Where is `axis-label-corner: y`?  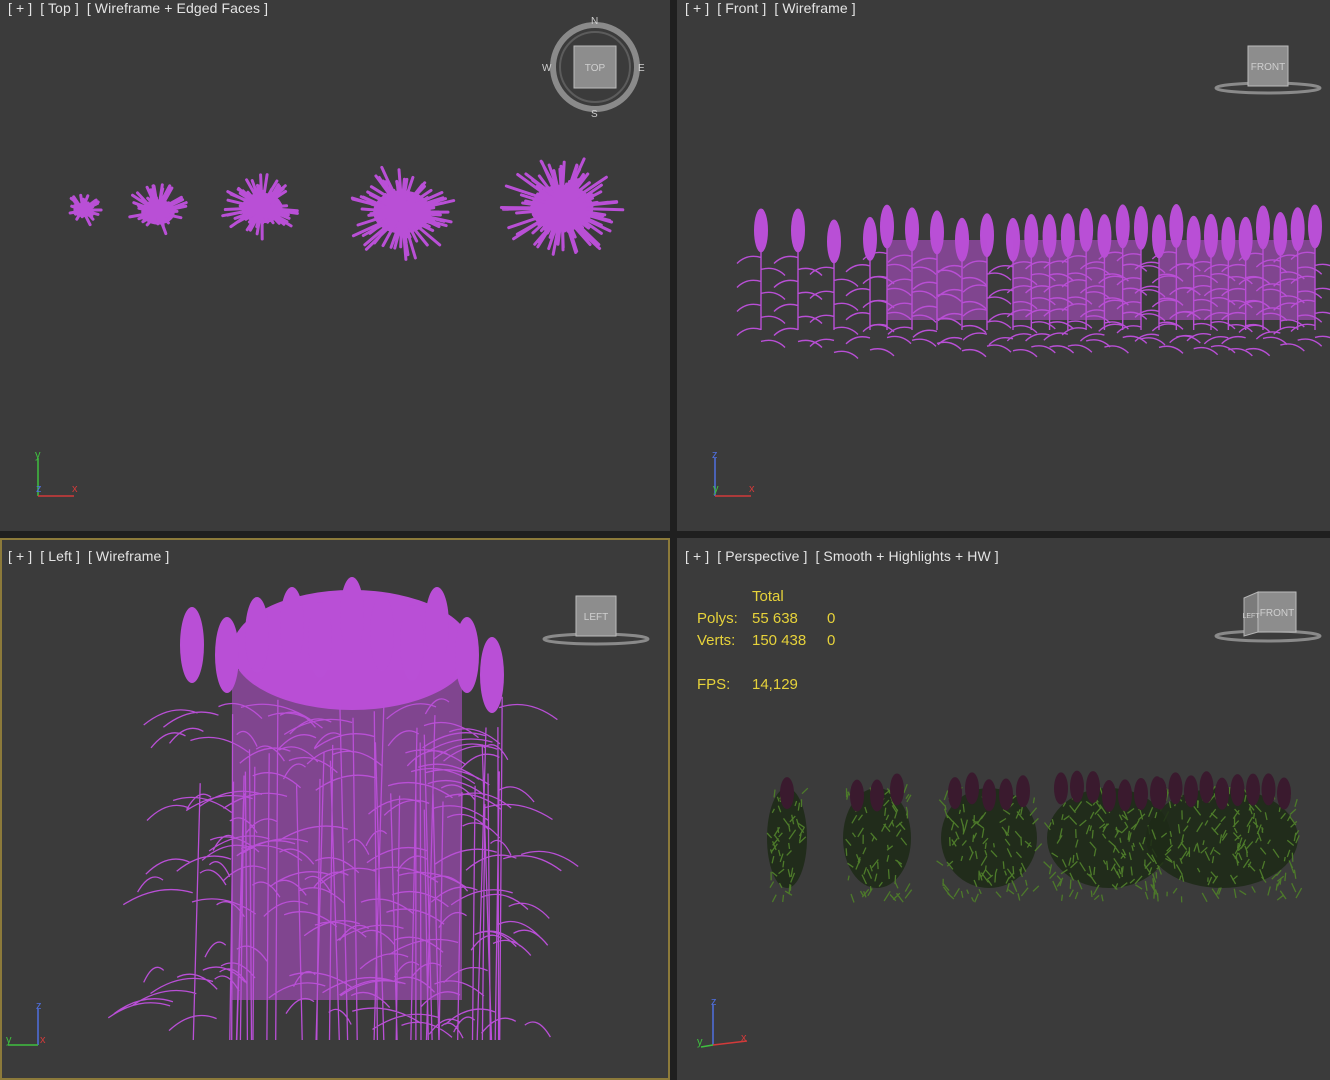
axis-label-corner: y is located at coordinates (716, 489).